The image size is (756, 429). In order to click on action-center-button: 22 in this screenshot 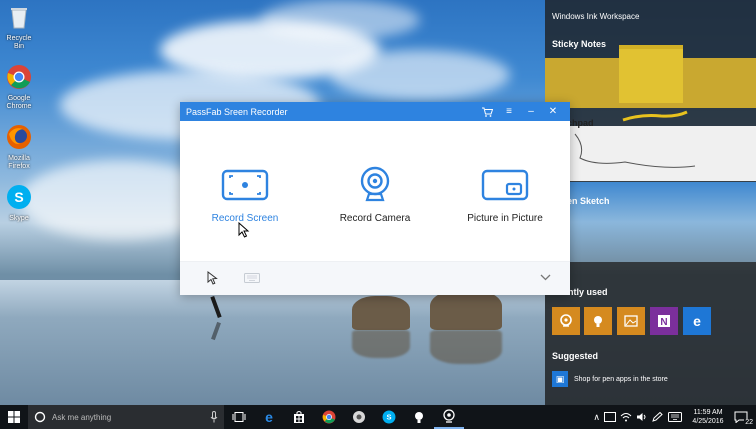, I will do `click(744, 417)`.